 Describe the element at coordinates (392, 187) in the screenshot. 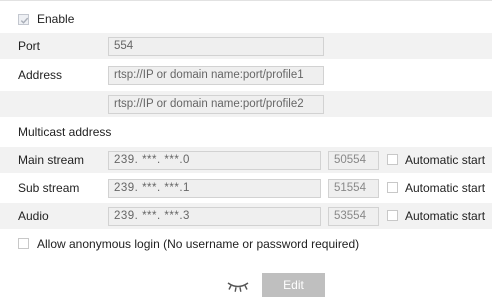

I see `sub-stream-auto-checkbox` at that location.